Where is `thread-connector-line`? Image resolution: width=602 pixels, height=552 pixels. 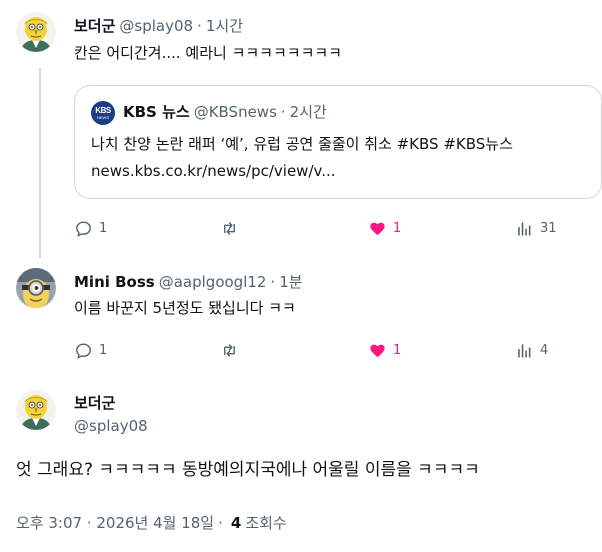 thread-connector-line is located at coordinates (40, 163).